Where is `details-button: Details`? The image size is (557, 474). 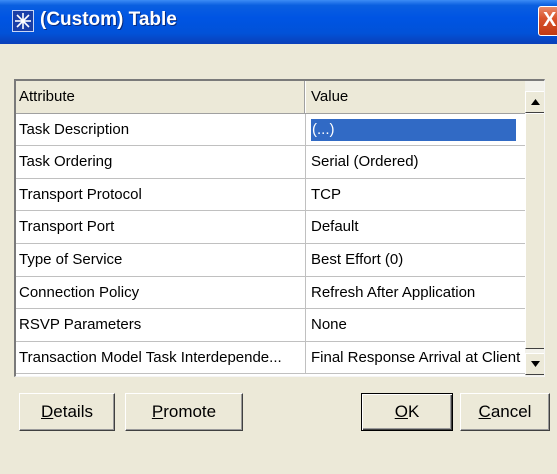 details-button: Details is located at coordinates (67, 412).